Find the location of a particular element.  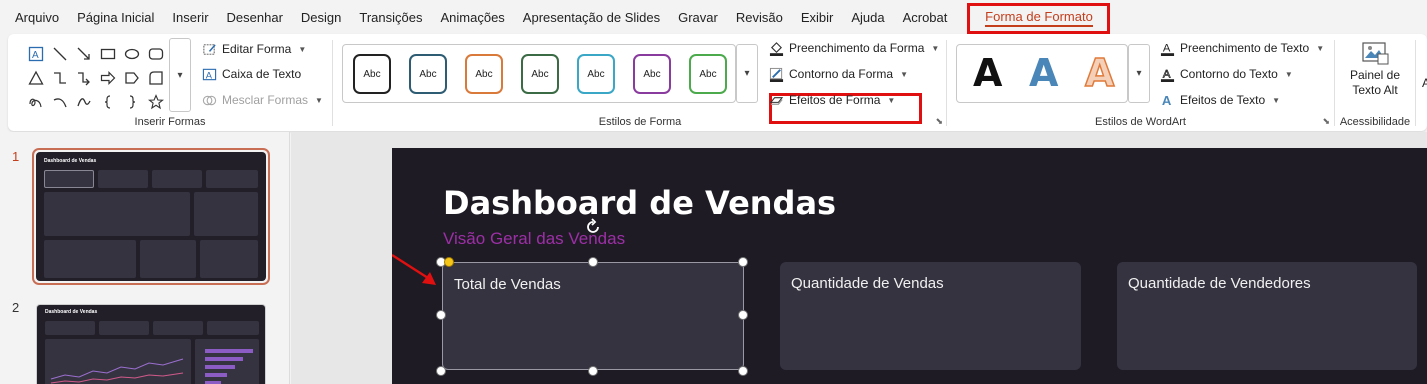

adjust-handle is located at coordinates (449, 262).